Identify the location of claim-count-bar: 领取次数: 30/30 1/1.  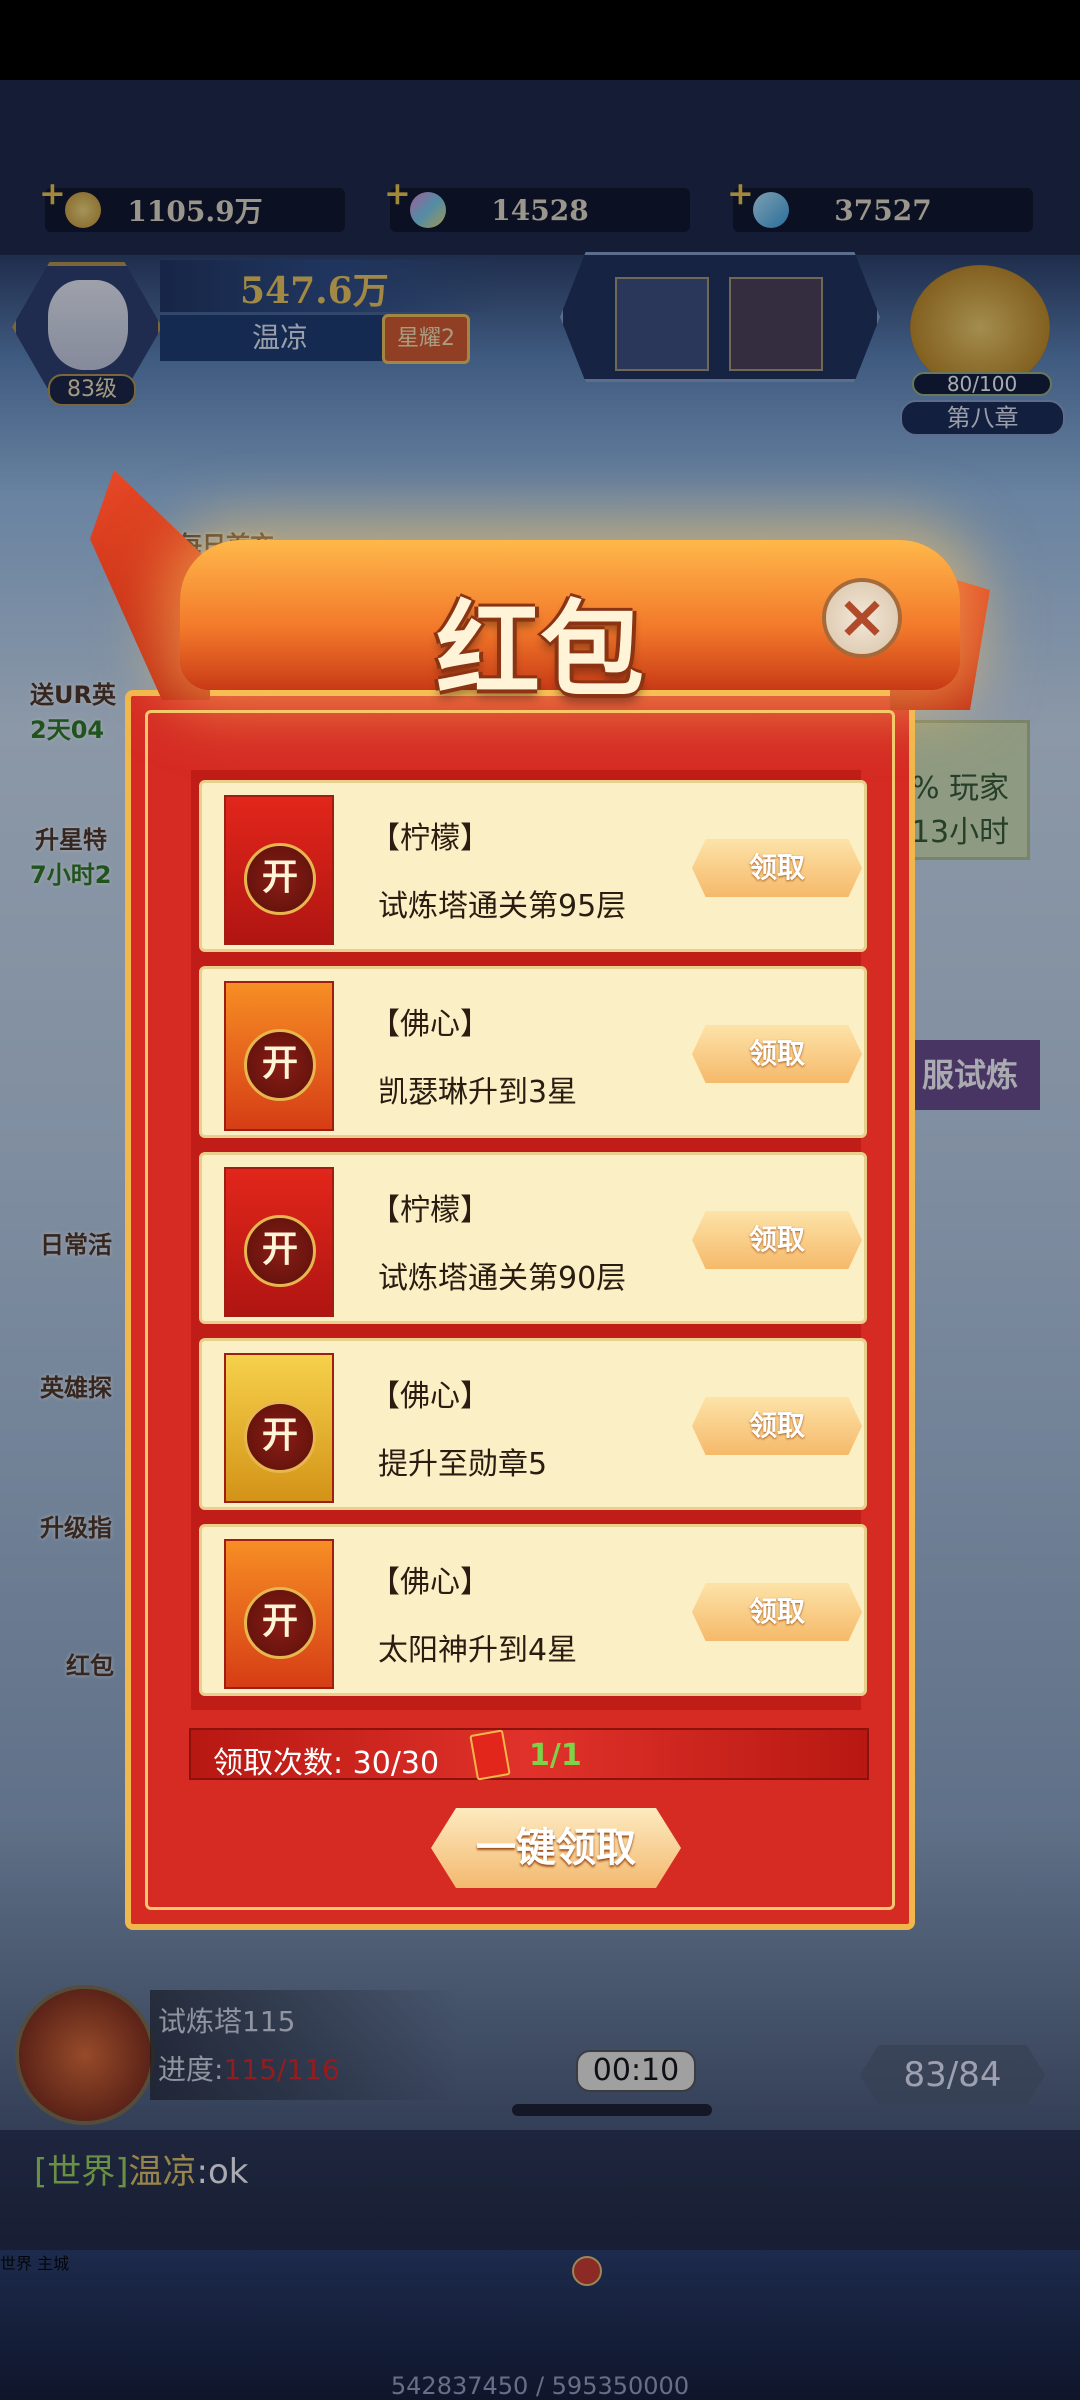
(529, 1754).